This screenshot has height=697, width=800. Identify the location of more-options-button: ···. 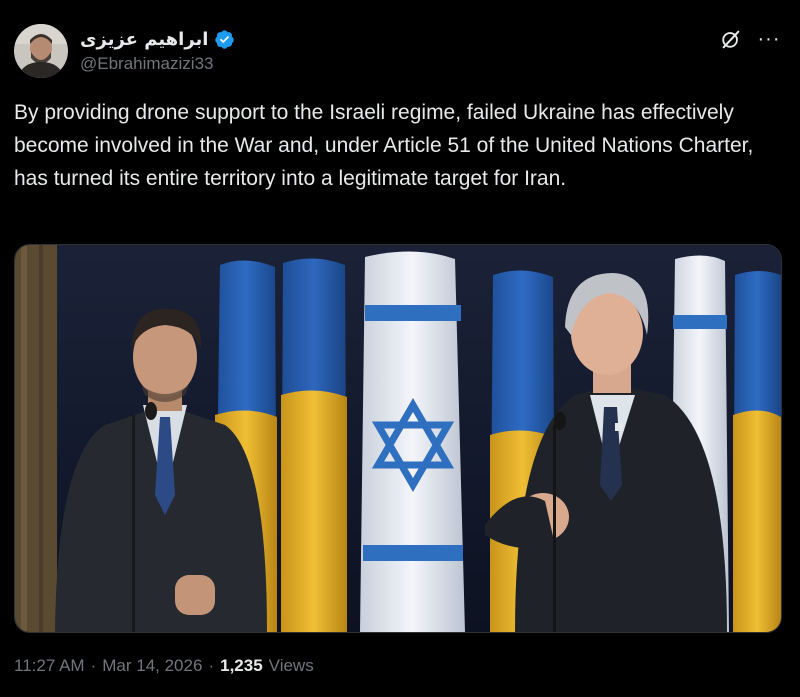
(769, 39).